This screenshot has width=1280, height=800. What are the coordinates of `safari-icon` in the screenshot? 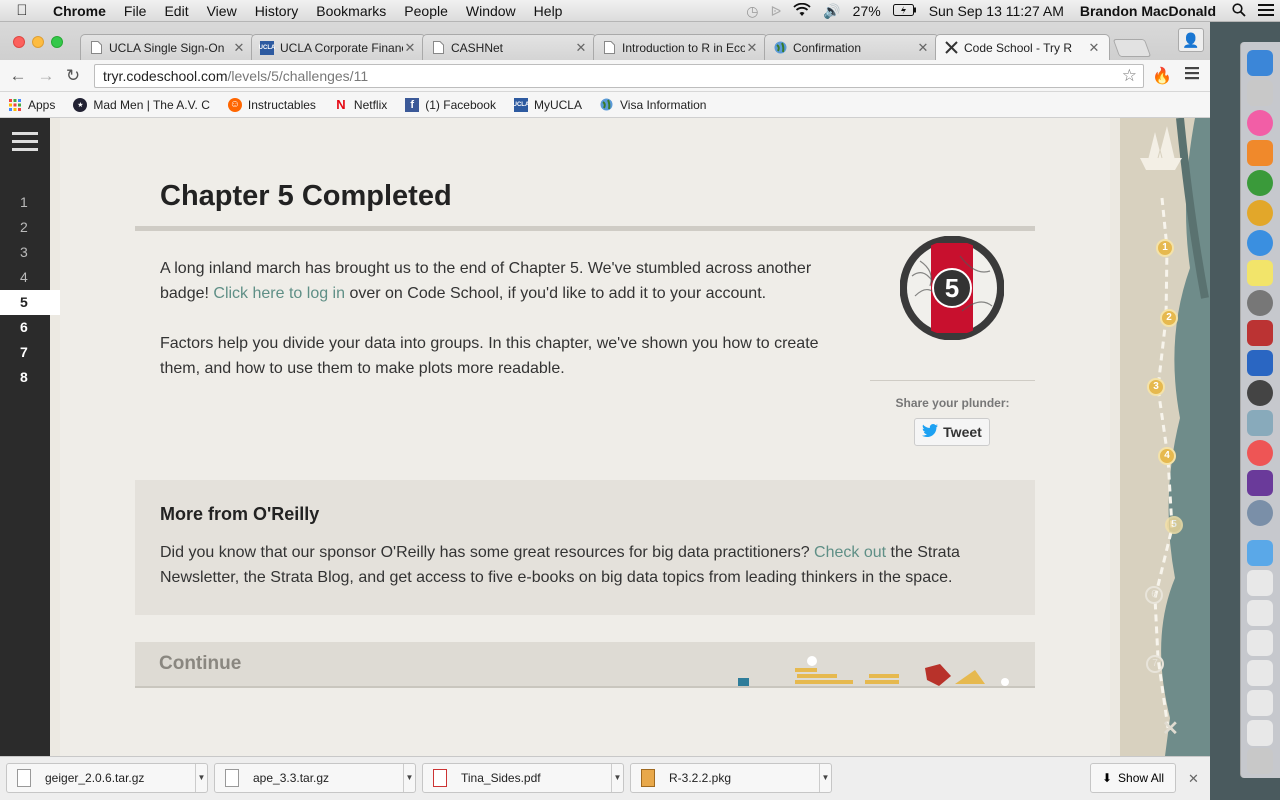 It's located at (1260, 243).